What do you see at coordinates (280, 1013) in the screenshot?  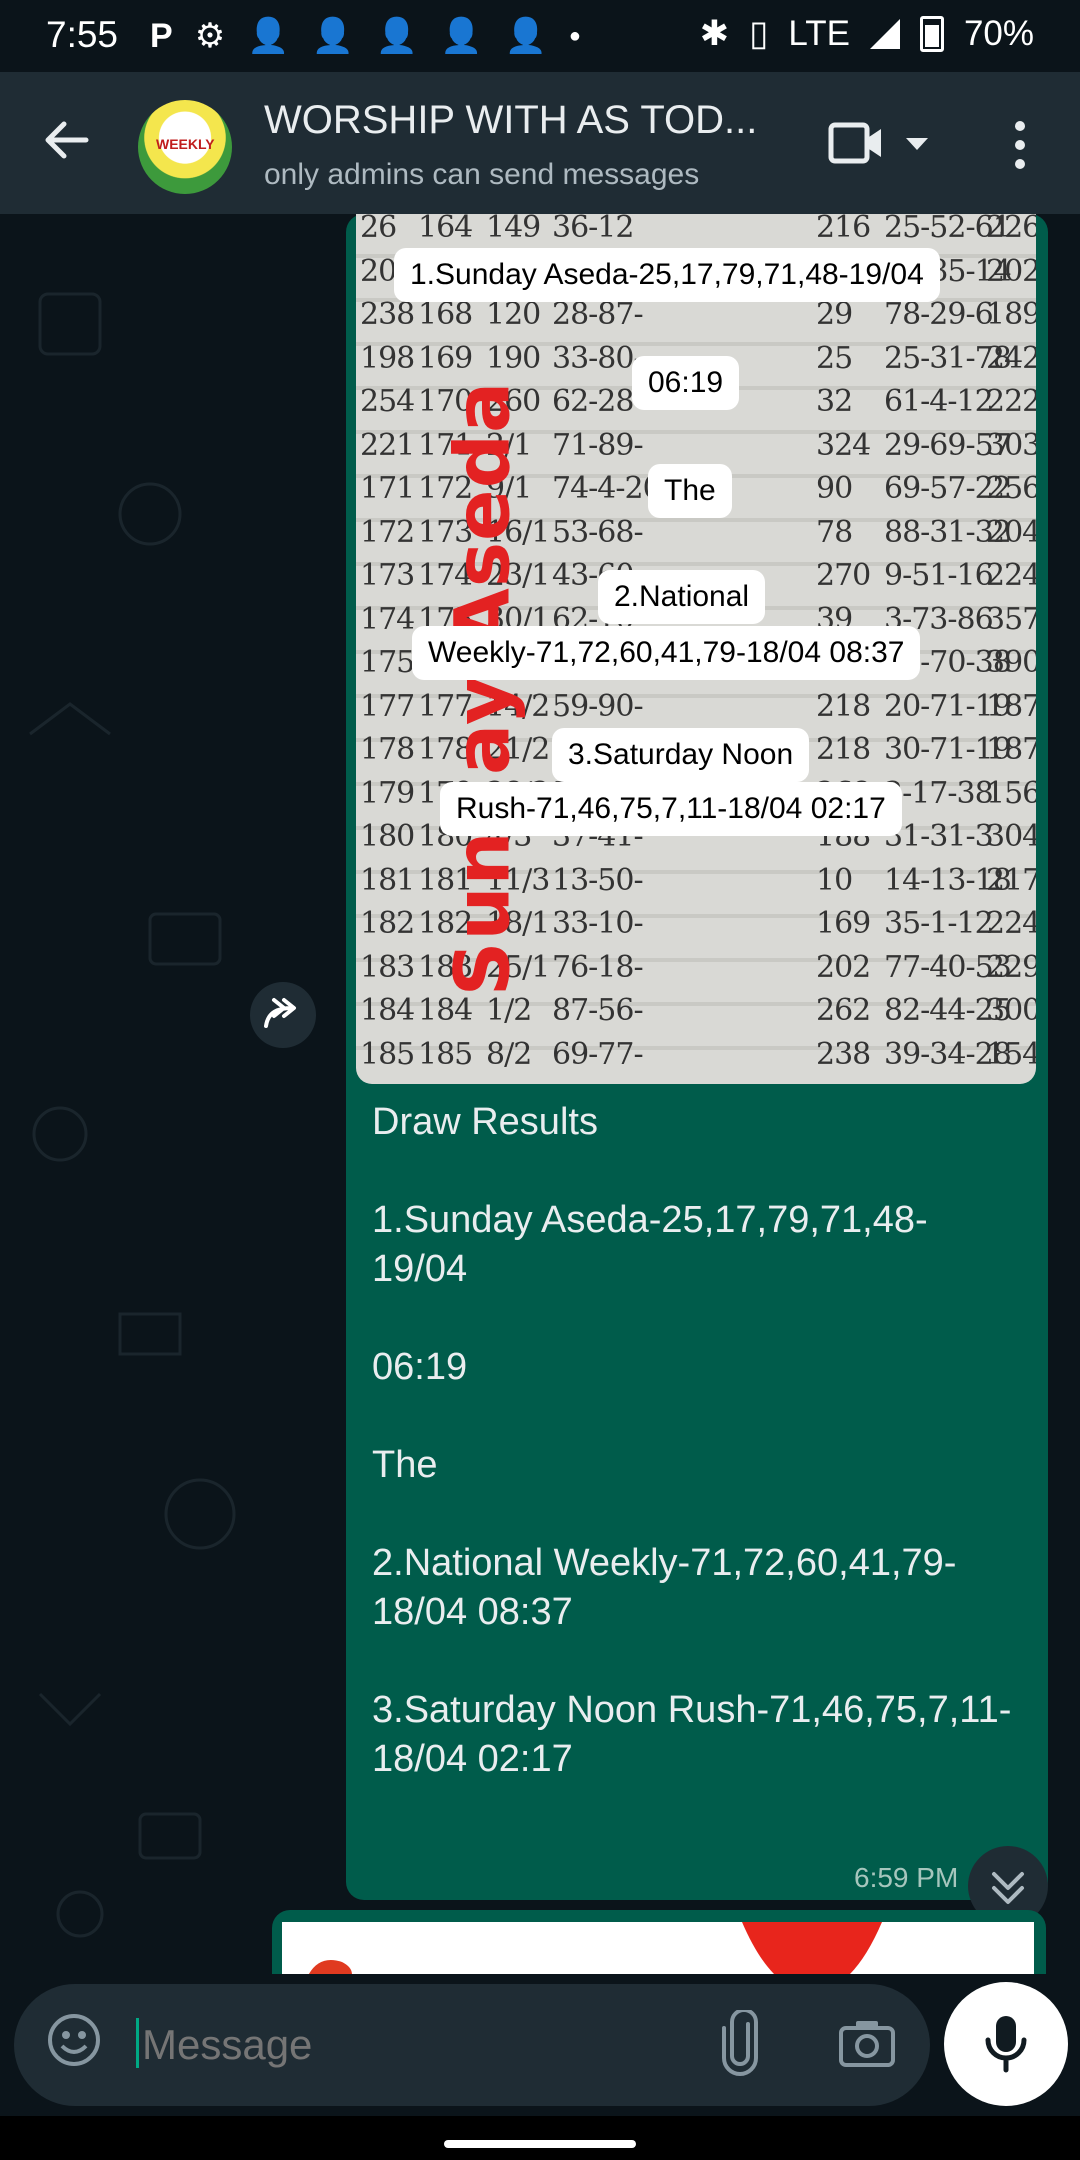 I see `forward-icon` at bounding box center [280, 1013].